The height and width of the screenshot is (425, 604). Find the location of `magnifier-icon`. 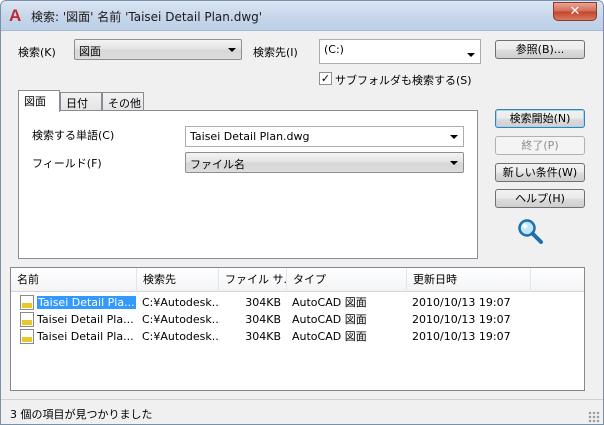

magnifier-icon is located at coordinates (530, 231).